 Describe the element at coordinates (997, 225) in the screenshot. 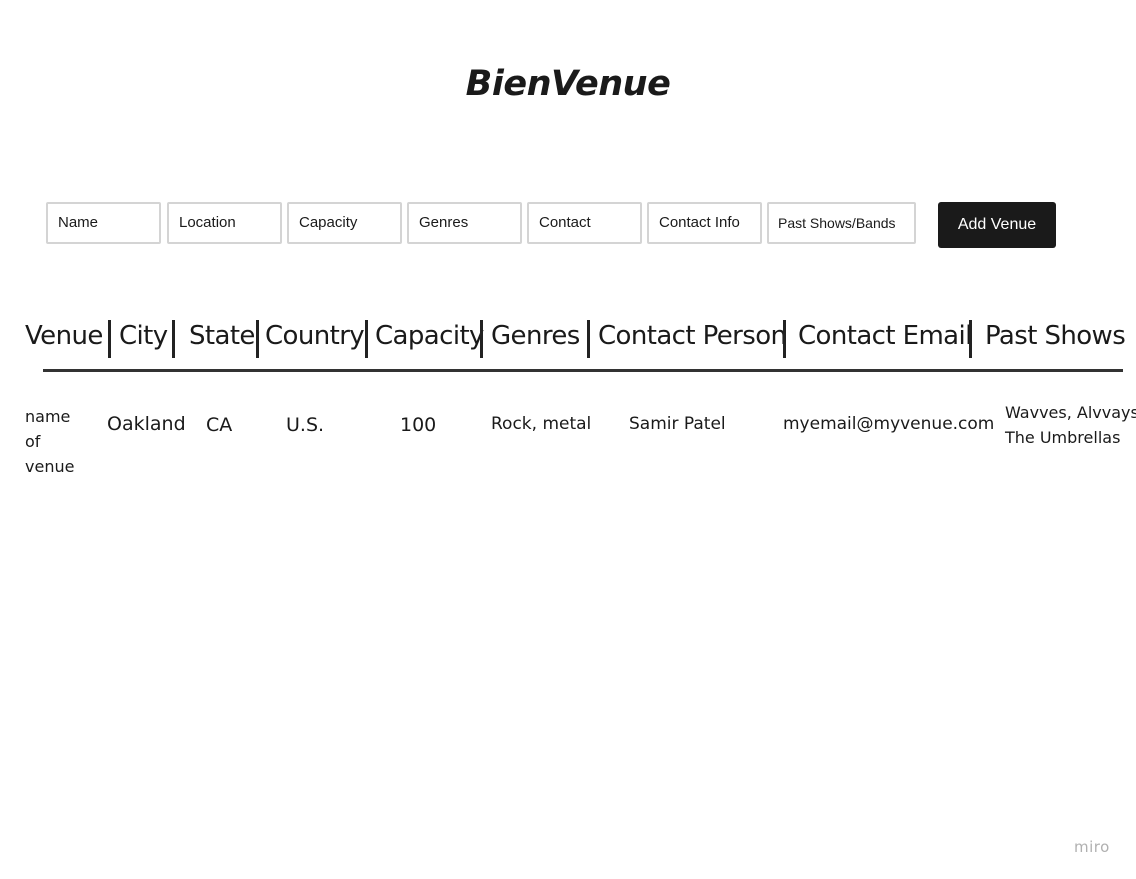

I see `add-venue-button: Add Venue` at that location.